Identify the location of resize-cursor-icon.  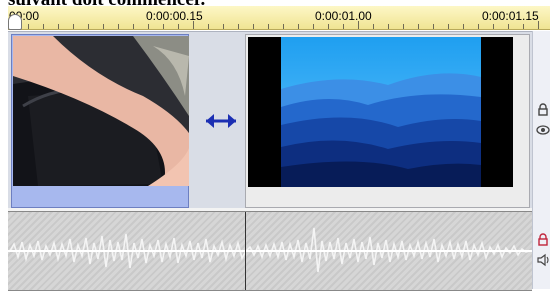
(221, 121).